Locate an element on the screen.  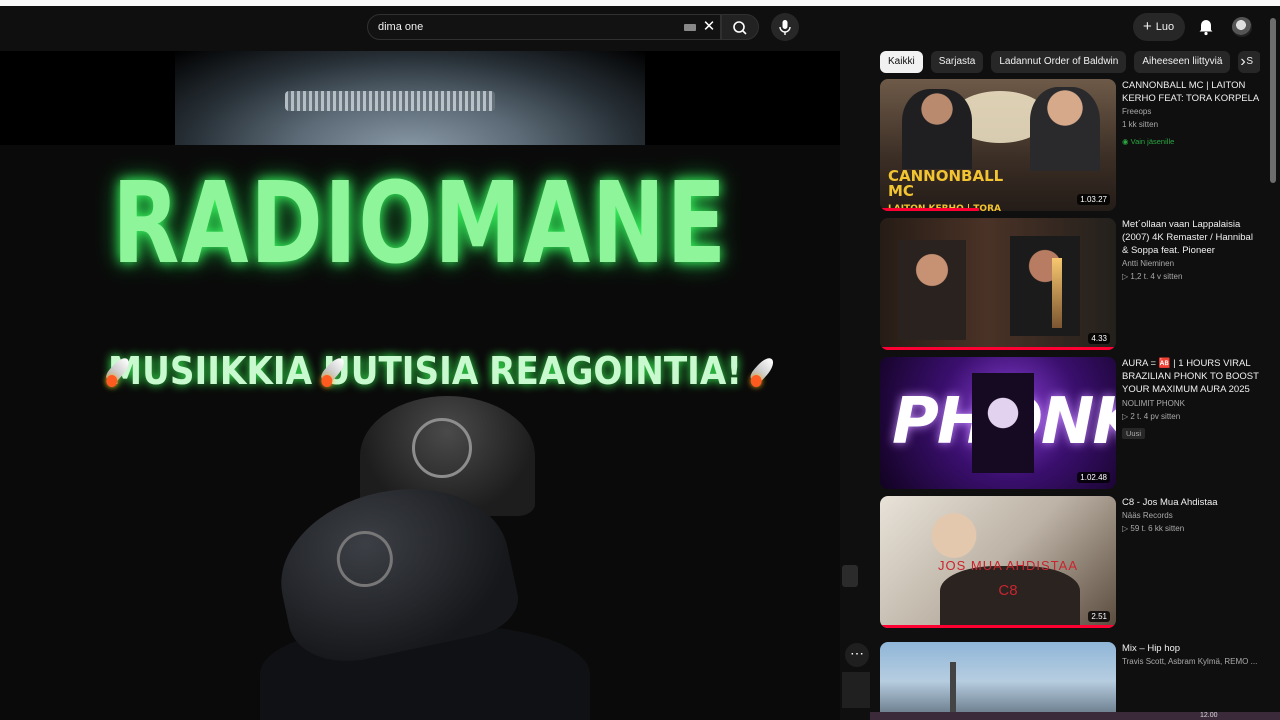
video-stats: ▷ 2 t. 4 pv sitten is located at coordinates (1151, 416).